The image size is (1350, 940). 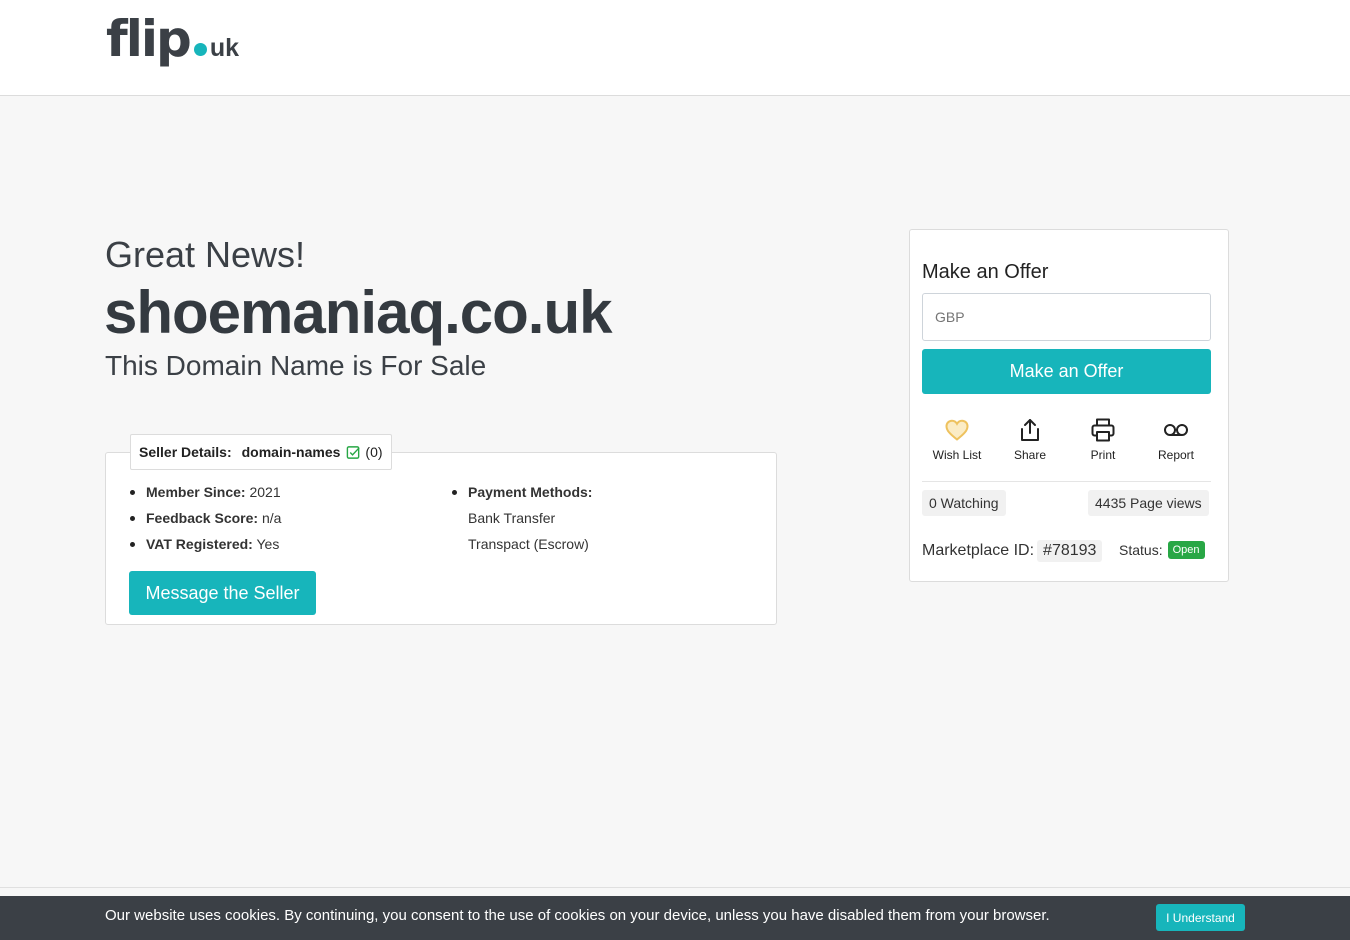 I want to click on offer-amount-input, so click(x=1066, y=317).